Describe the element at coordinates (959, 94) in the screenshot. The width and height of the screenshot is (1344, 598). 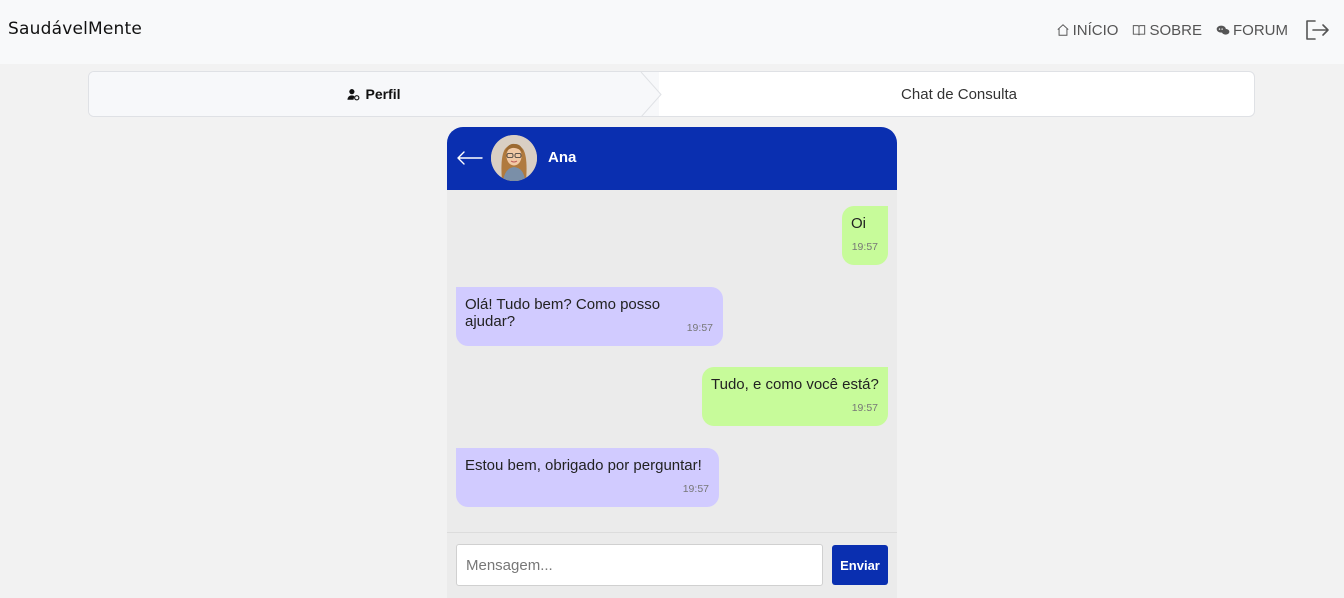
I see `step-chat: Chat de Consulta` at that location.